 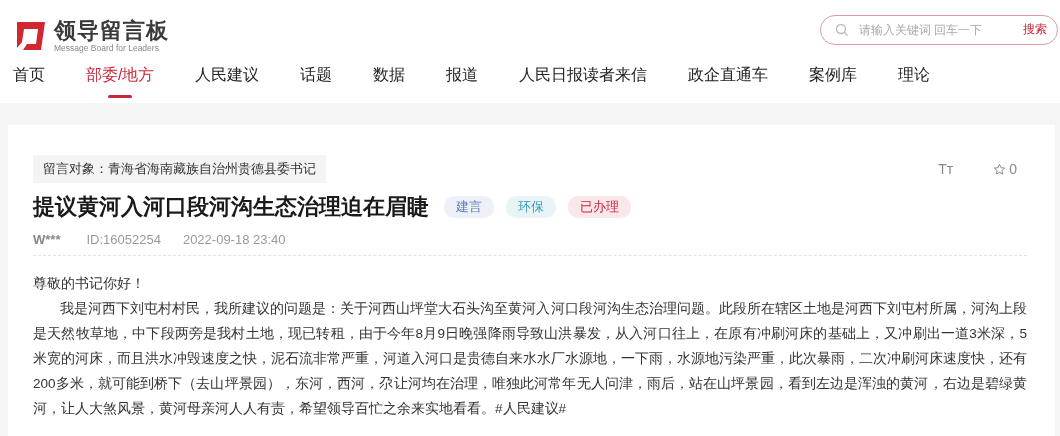 What do you see at coordinates (946, 169) in the screenshot?
I see `font-size-button: Tт` at bounding box center [946, 169].